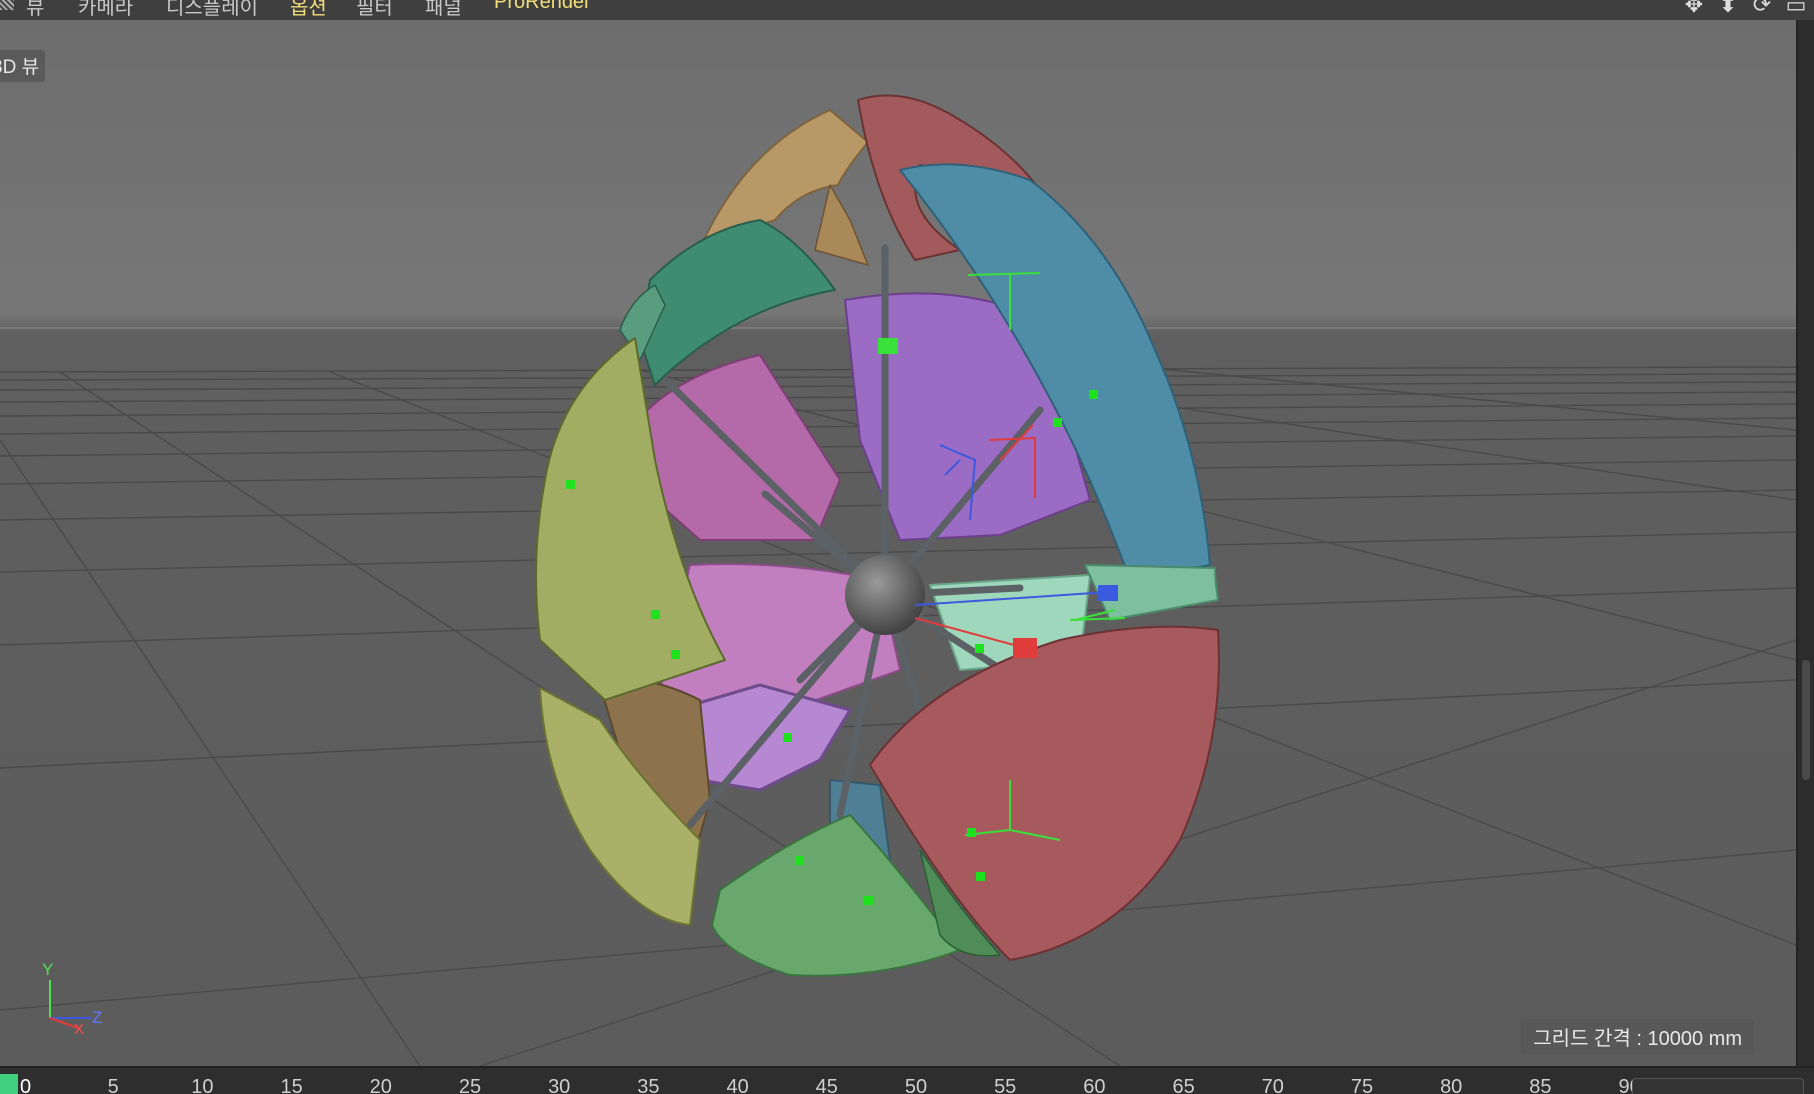 The image size is (1814, 1094). Describe the element at coordinates (23, 66) in the screenshot. I see `view-name-label: 3D 뷰` at that location.